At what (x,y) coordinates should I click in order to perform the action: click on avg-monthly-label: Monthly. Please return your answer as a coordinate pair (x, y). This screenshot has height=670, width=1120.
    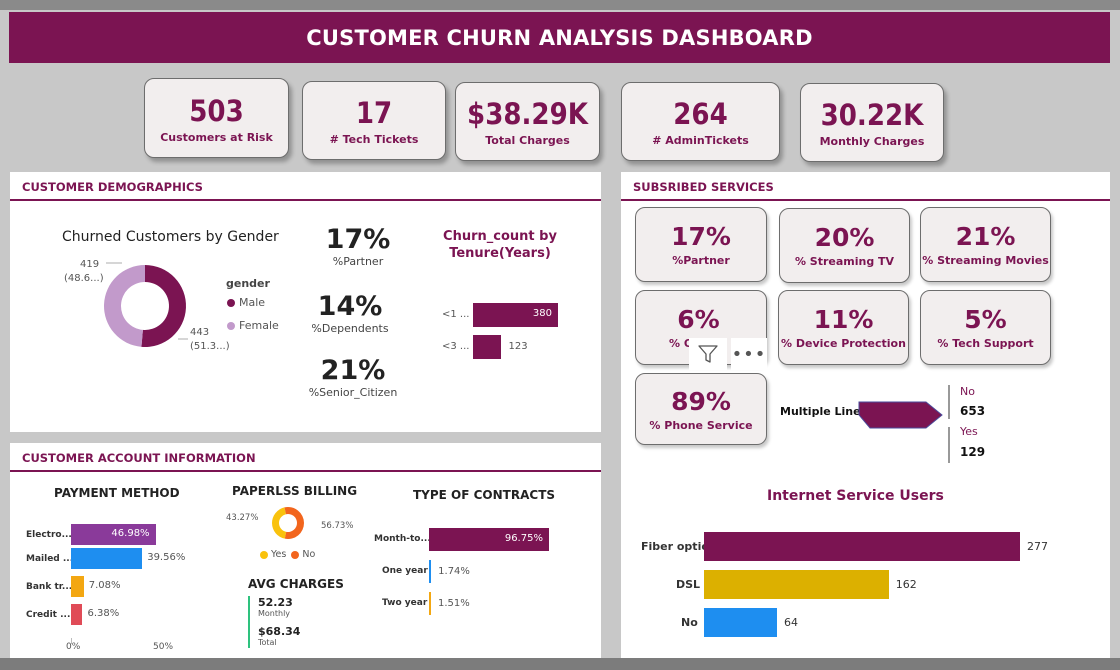
    Looking at the image, I should click on (274, 613).